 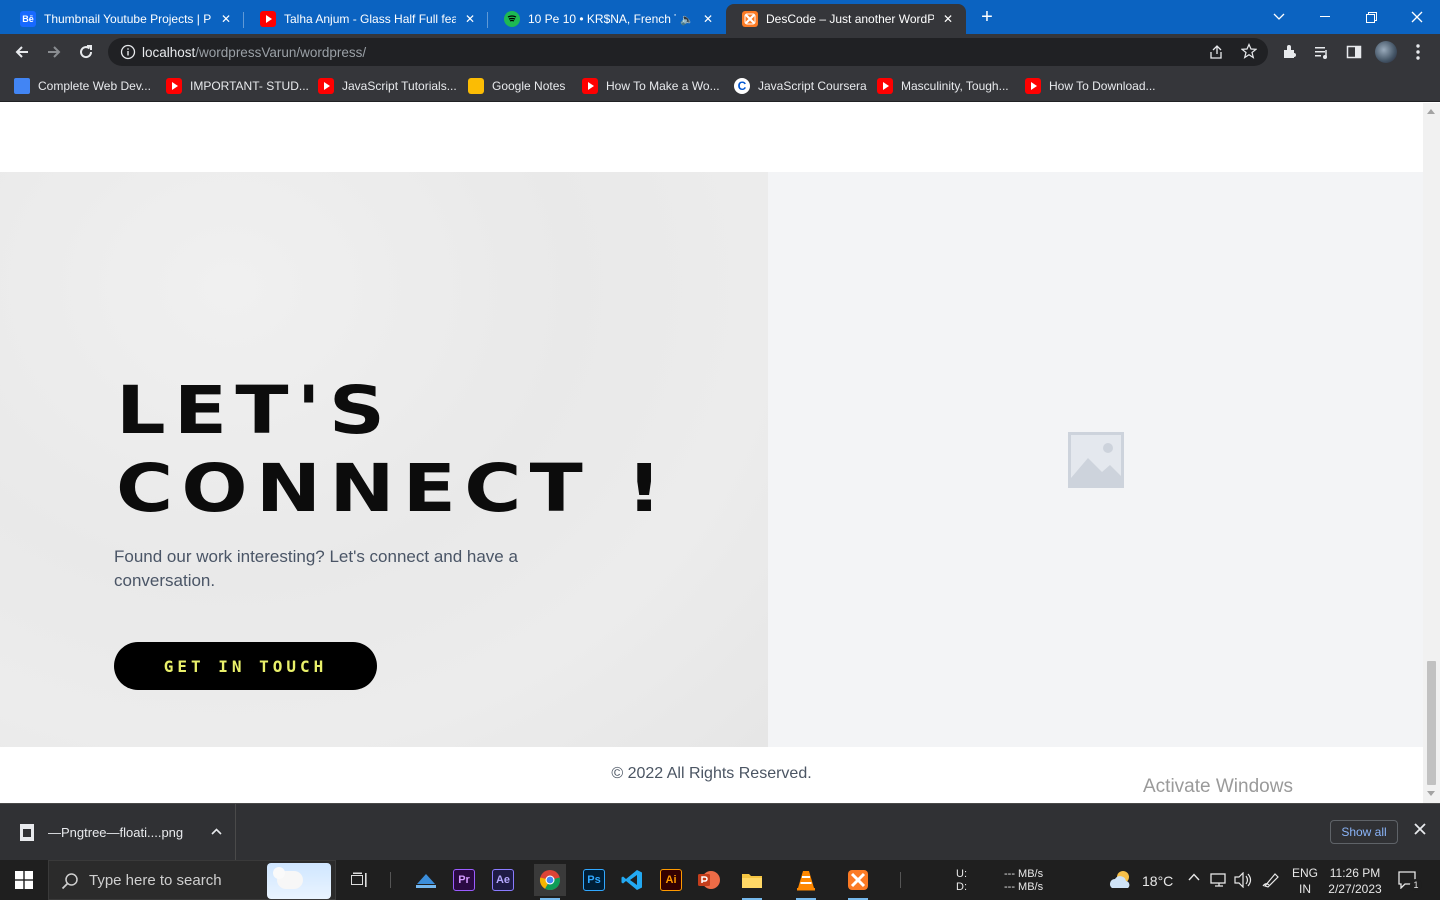 What do you see at coordinates (476, 86) in the screenshot?
I see `keep-icon` at bounding box center [476, 86].